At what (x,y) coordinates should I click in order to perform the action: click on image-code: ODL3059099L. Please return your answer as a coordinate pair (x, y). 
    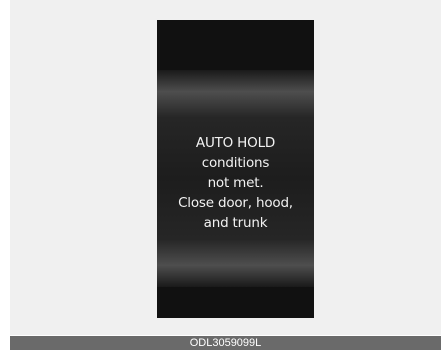
    Looking at the image, I should click on (225, 343).